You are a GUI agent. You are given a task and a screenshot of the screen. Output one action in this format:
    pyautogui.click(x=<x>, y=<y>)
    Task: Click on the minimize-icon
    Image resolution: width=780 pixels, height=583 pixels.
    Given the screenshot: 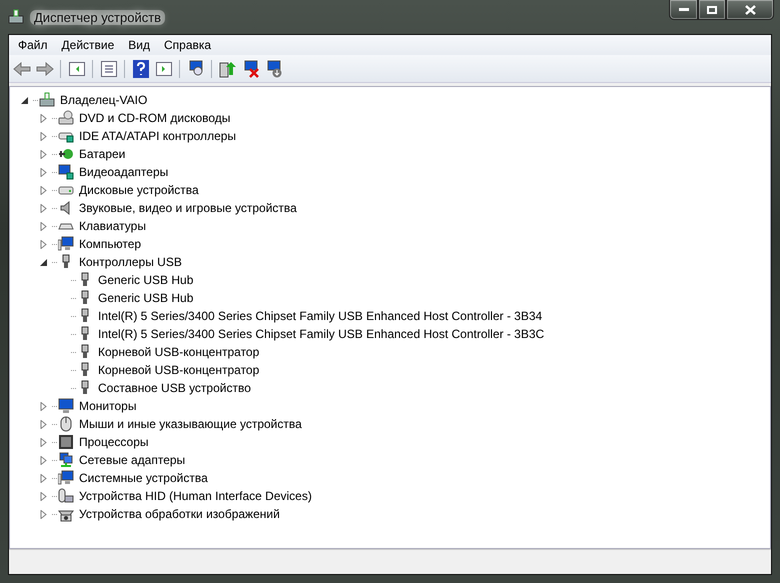 What is the action you would take?
    pyautogui.click(x=683, y=10)
    